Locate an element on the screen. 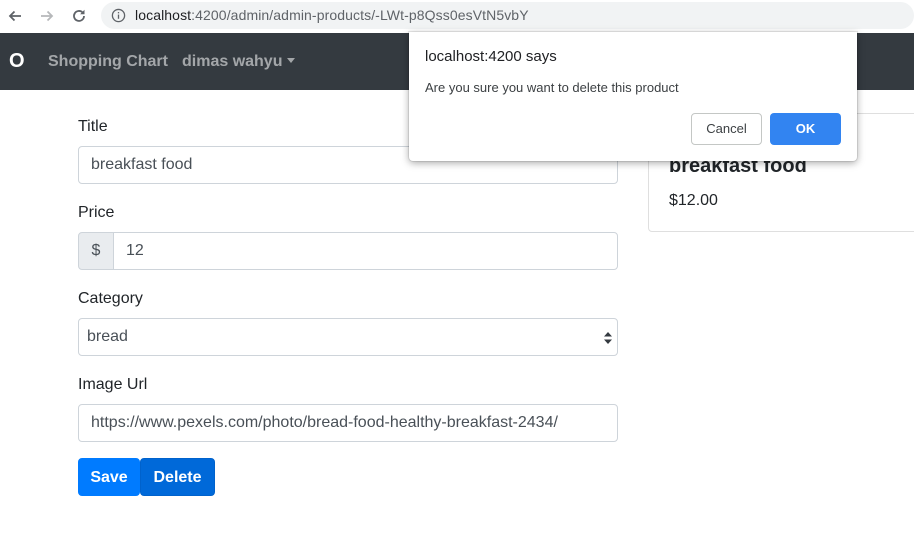 This screenshot has width=914, height=538. title-label: Title is located at coordinates (93, 126).